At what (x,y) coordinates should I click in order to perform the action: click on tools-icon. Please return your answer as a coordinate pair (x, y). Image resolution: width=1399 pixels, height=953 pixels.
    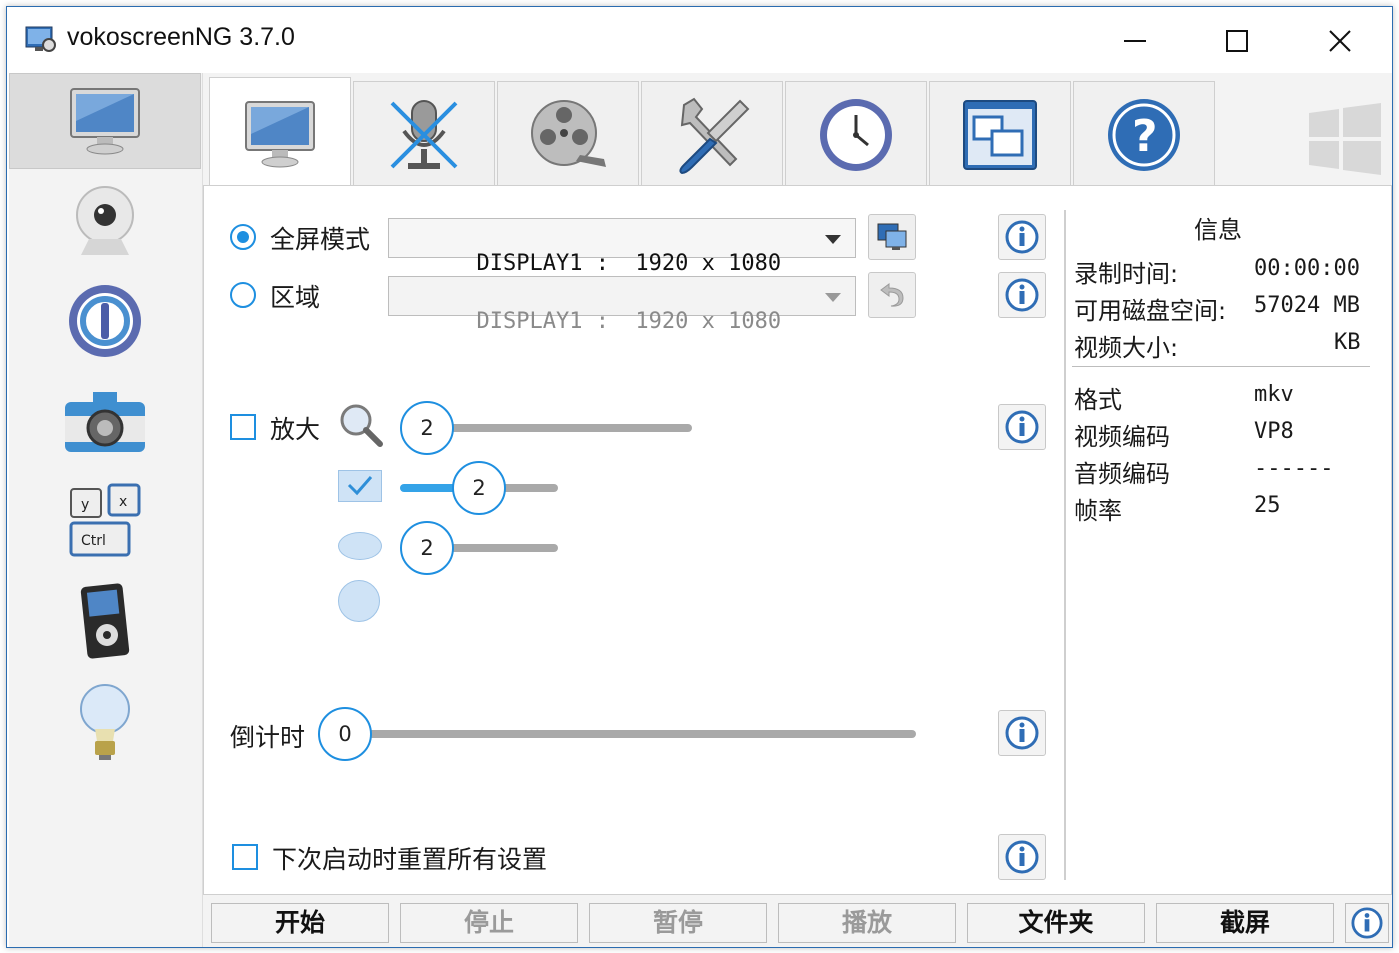
    Looking at the image, I should click on (714, 135).